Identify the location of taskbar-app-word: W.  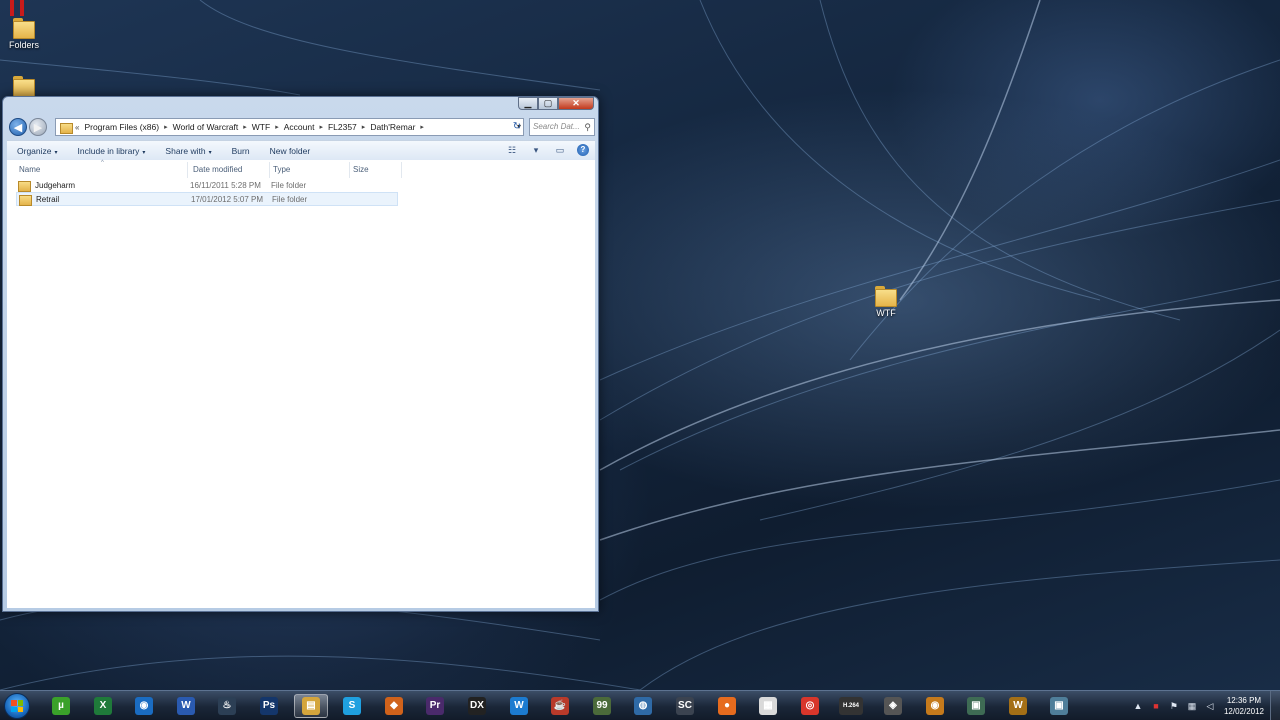
(186, 706).